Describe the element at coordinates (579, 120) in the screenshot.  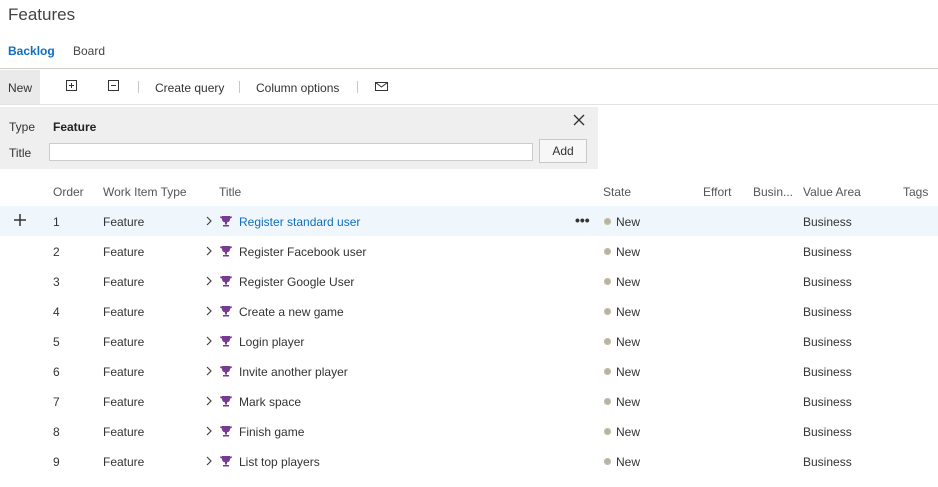
I see `close-icon` at that location.